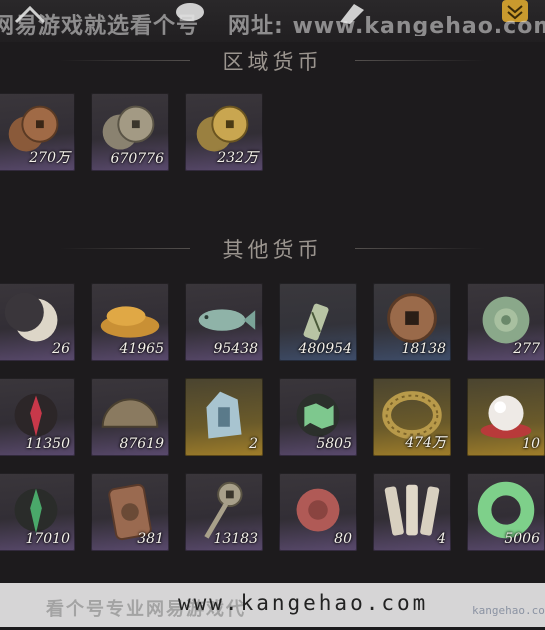  I want to click on currency-item: 4, so click(412, 512).